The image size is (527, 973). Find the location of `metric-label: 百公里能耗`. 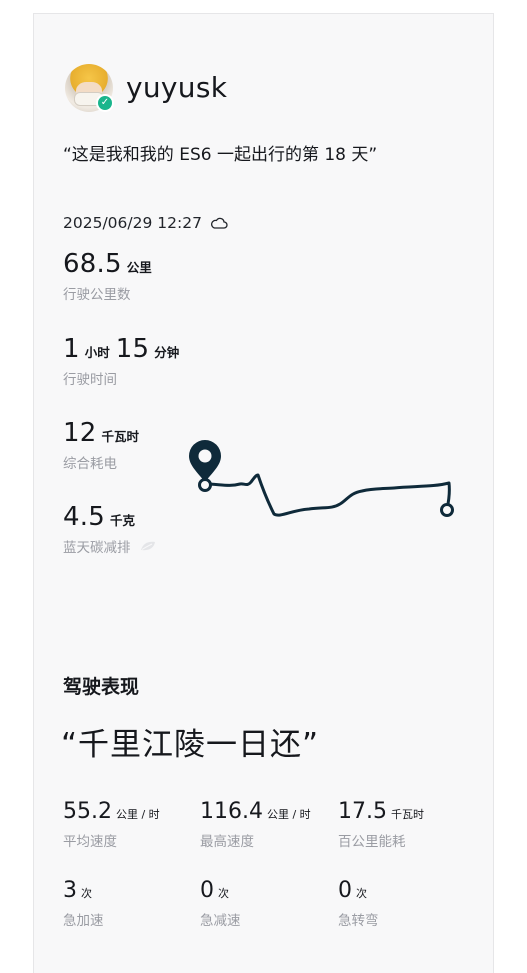

metric-label: 百公里能耗 is located at coordinates (372, 842).